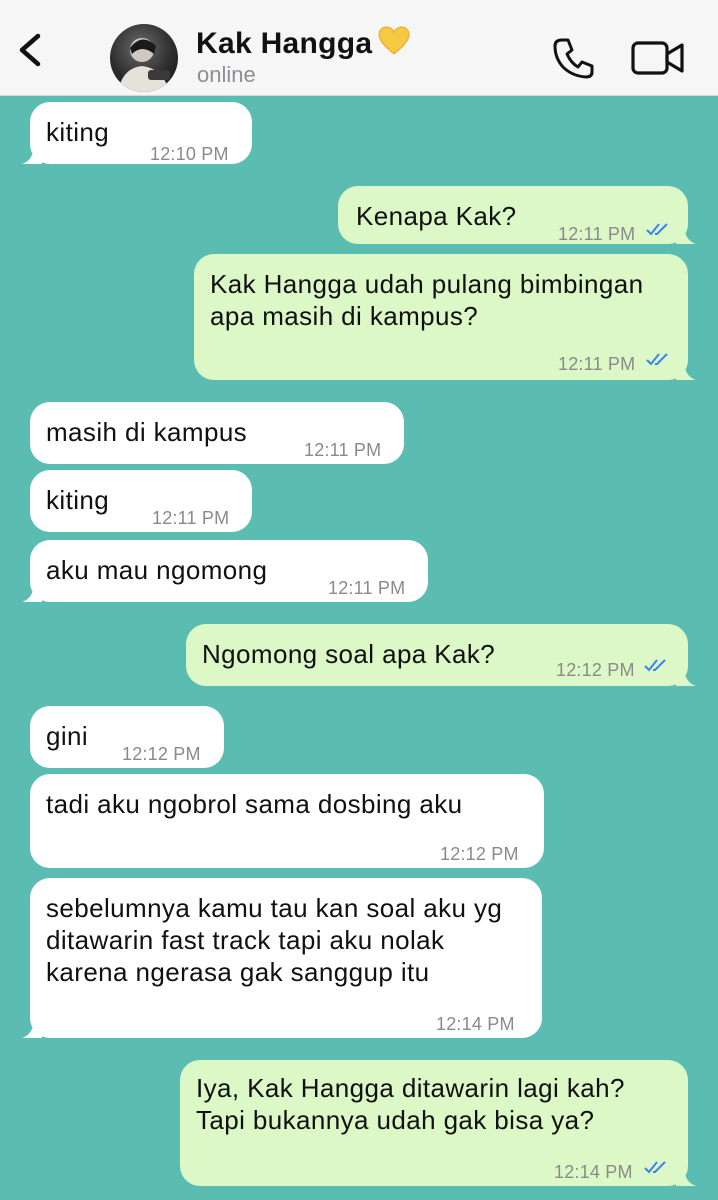 The width and height of the screenshot is (718, 1200). I want to click on back-button, so click(30, 50).